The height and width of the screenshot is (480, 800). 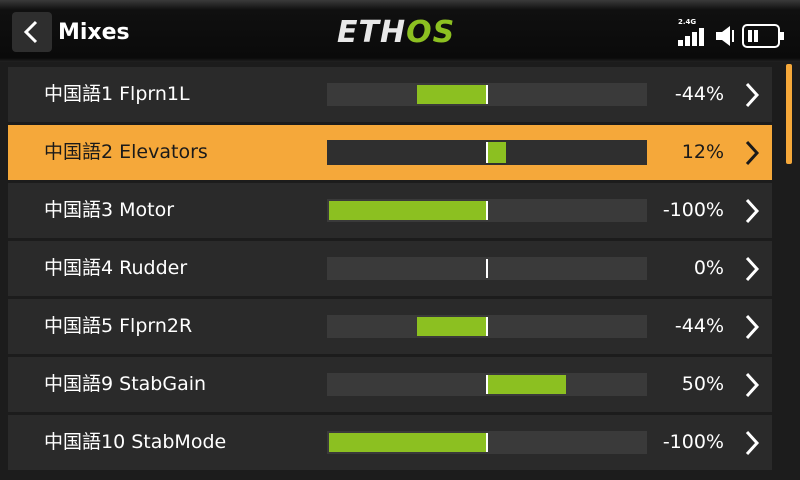 I want to click on mix-name: 中国語9 StabGain, so click(x=125, y=384).